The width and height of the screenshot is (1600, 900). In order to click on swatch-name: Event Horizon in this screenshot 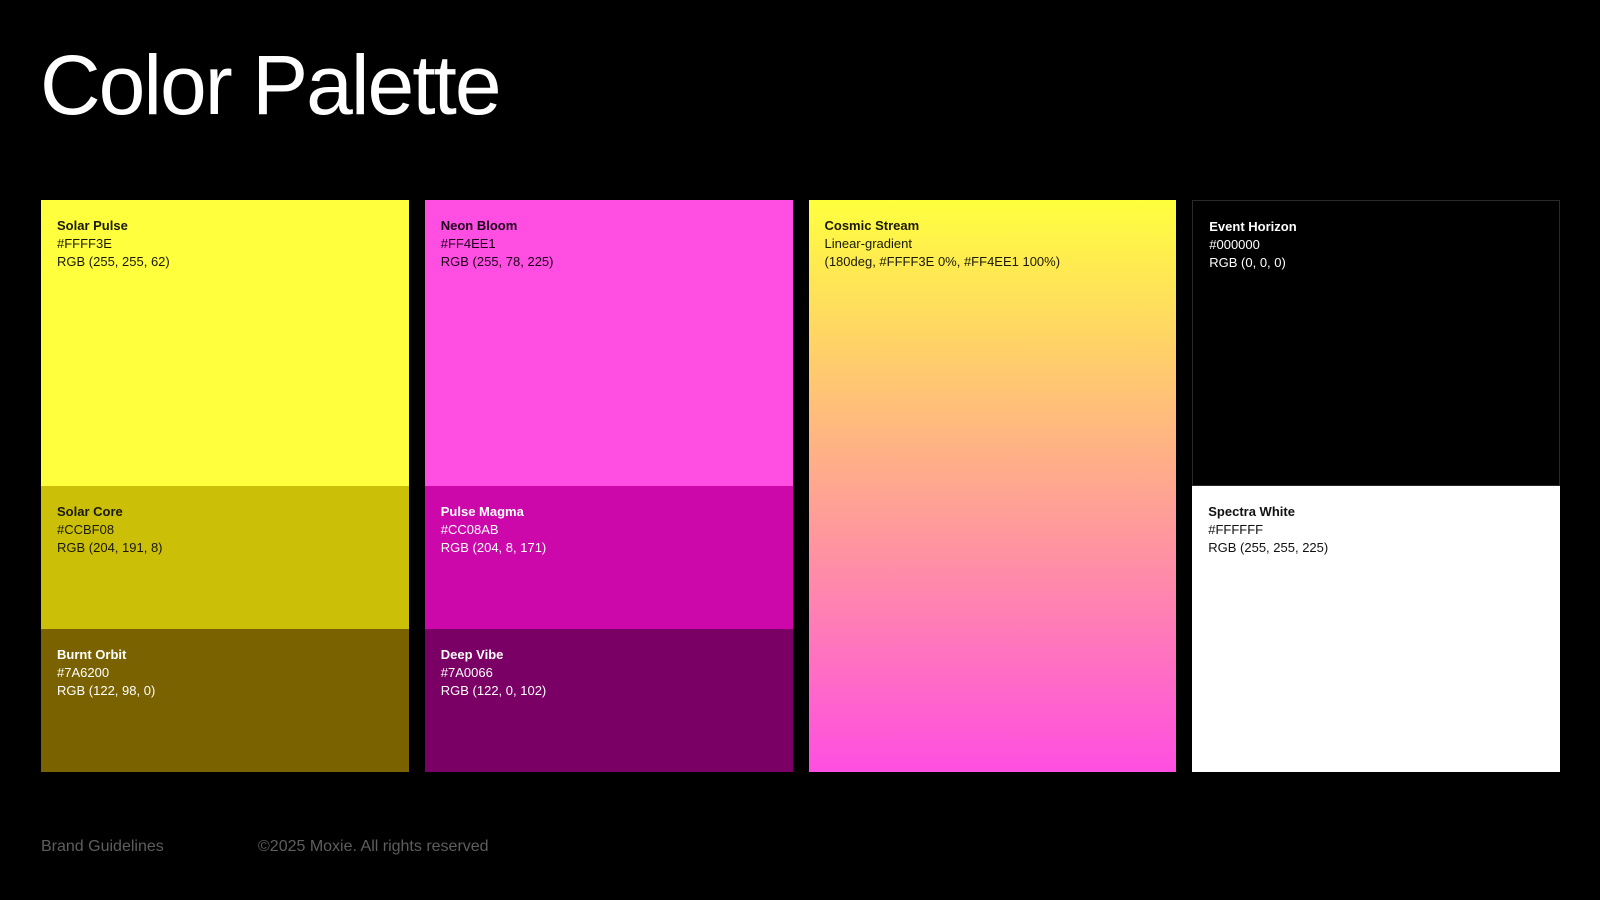, I will do `click(1253, 226)`.